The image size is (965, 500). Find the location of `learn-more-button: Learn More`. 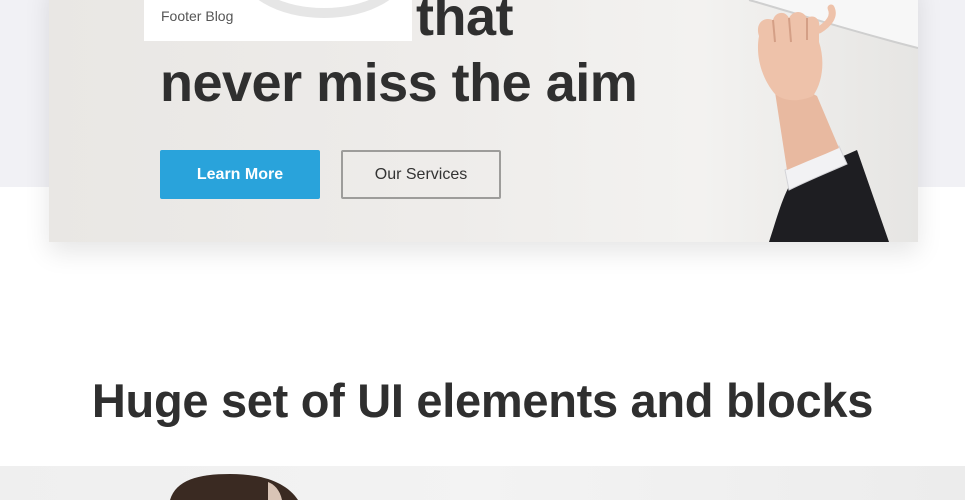

learn-more-button: Learn More is located at coordinates (240, 174).